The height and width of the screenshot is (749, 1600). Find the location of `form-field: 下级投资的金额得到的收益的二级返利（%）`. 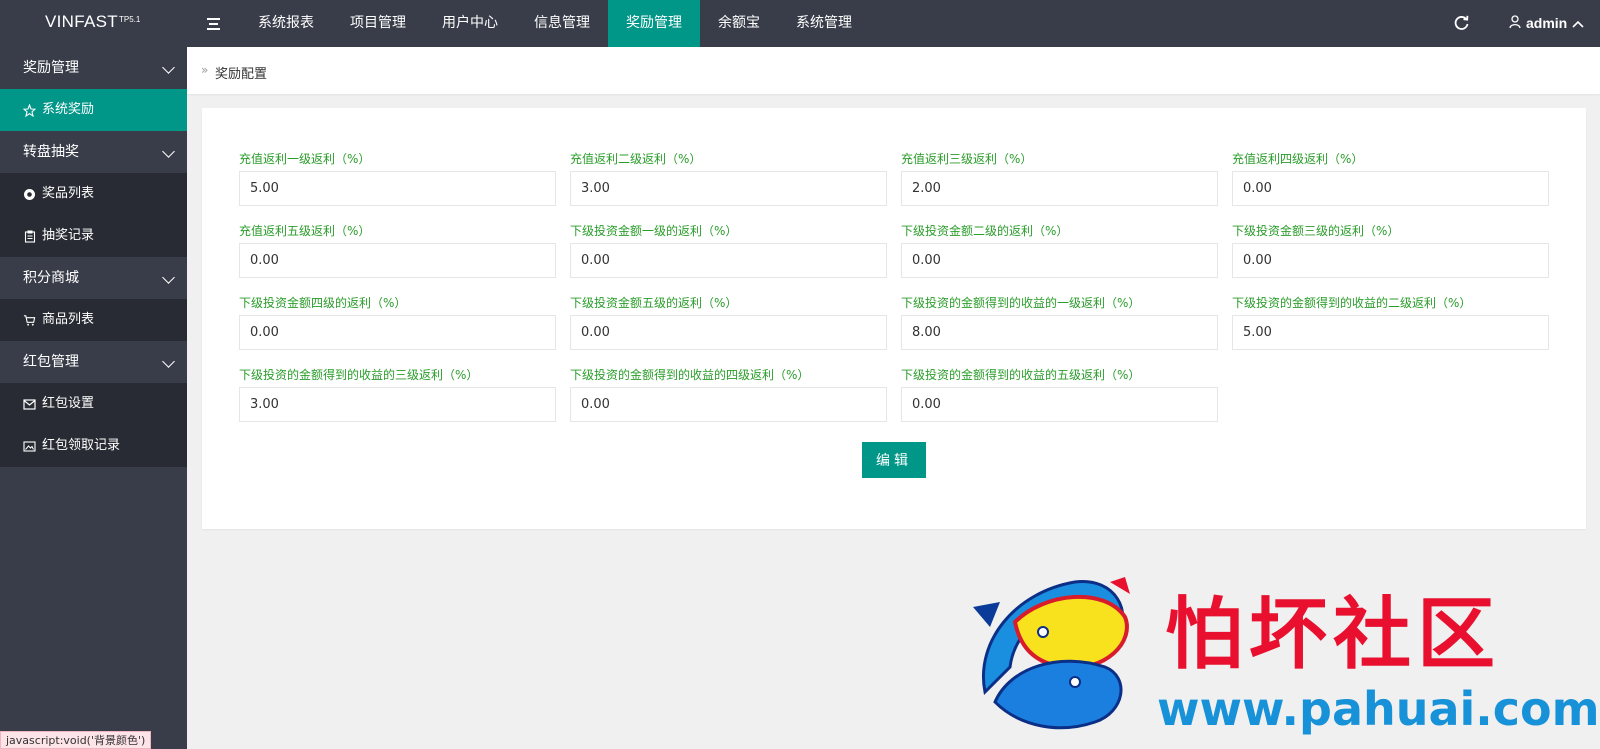

form-field: 下级投资的金额得到的收益的二级返利（%） is located at coordinates (1390, 322).